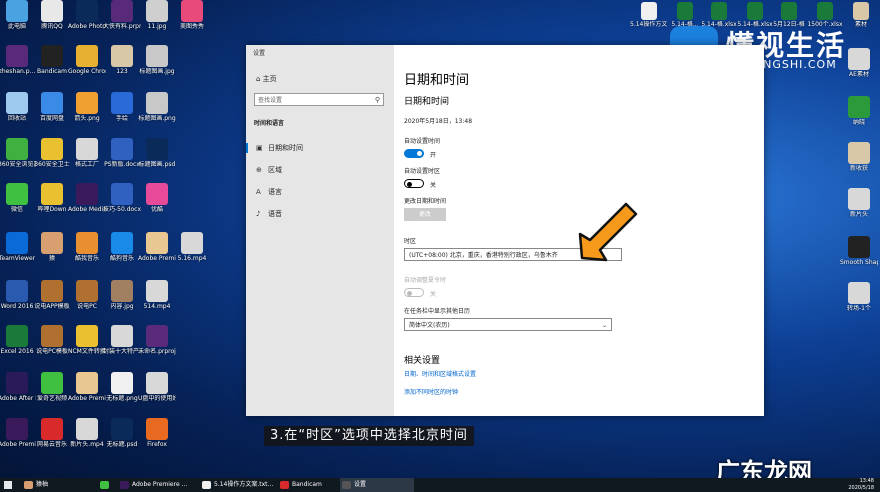  What do you see at coordinates (52, 153) in the screenshot?
I see `desktop-icon: 360安全卫士` at bounding box center [52, 153].